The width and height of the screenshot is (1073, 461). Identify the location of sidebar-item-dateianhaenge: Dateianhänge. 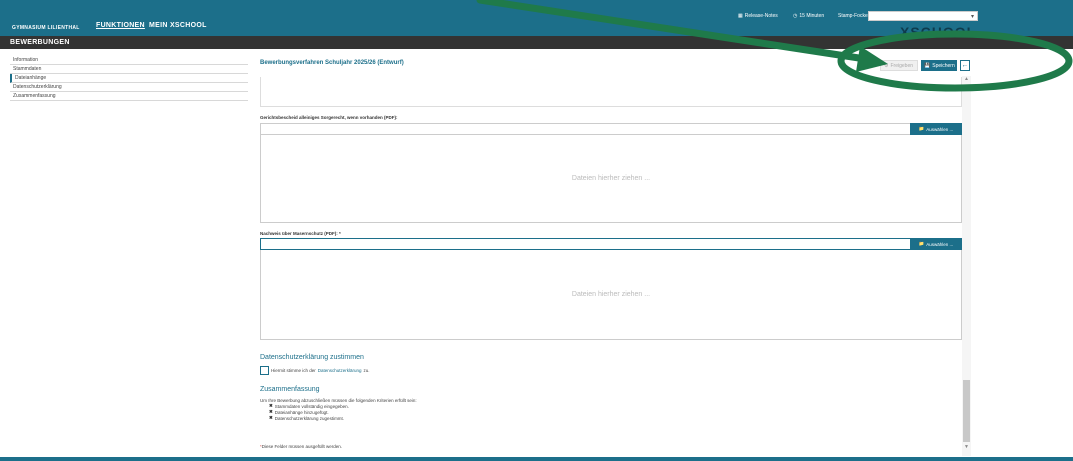
(129, 78).